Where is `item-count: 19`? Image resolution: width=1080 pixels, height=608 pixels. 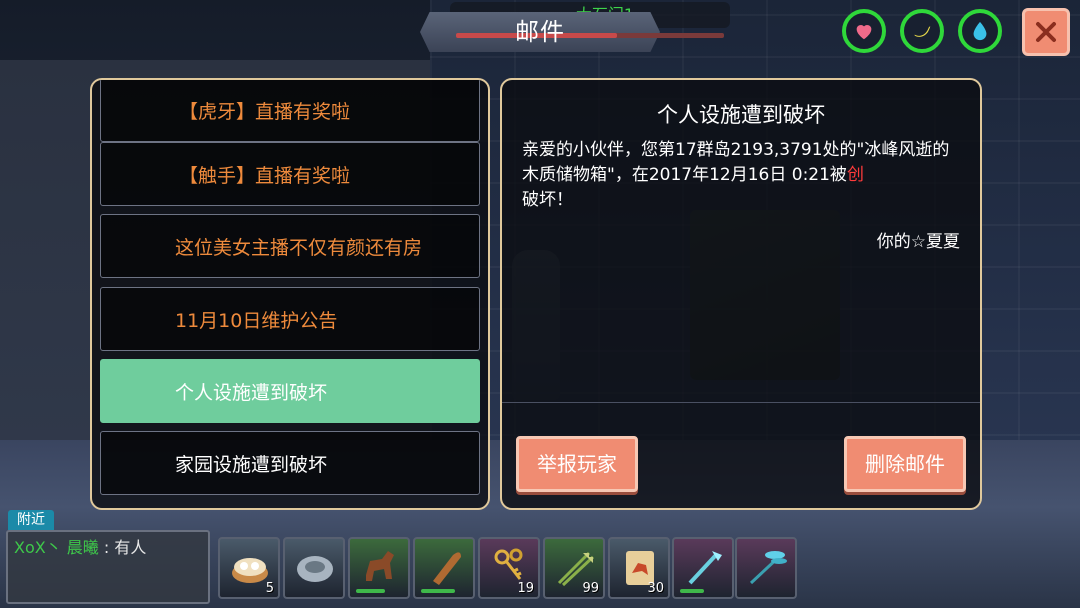
item-count: 19 is located at coordinates (525, 588).